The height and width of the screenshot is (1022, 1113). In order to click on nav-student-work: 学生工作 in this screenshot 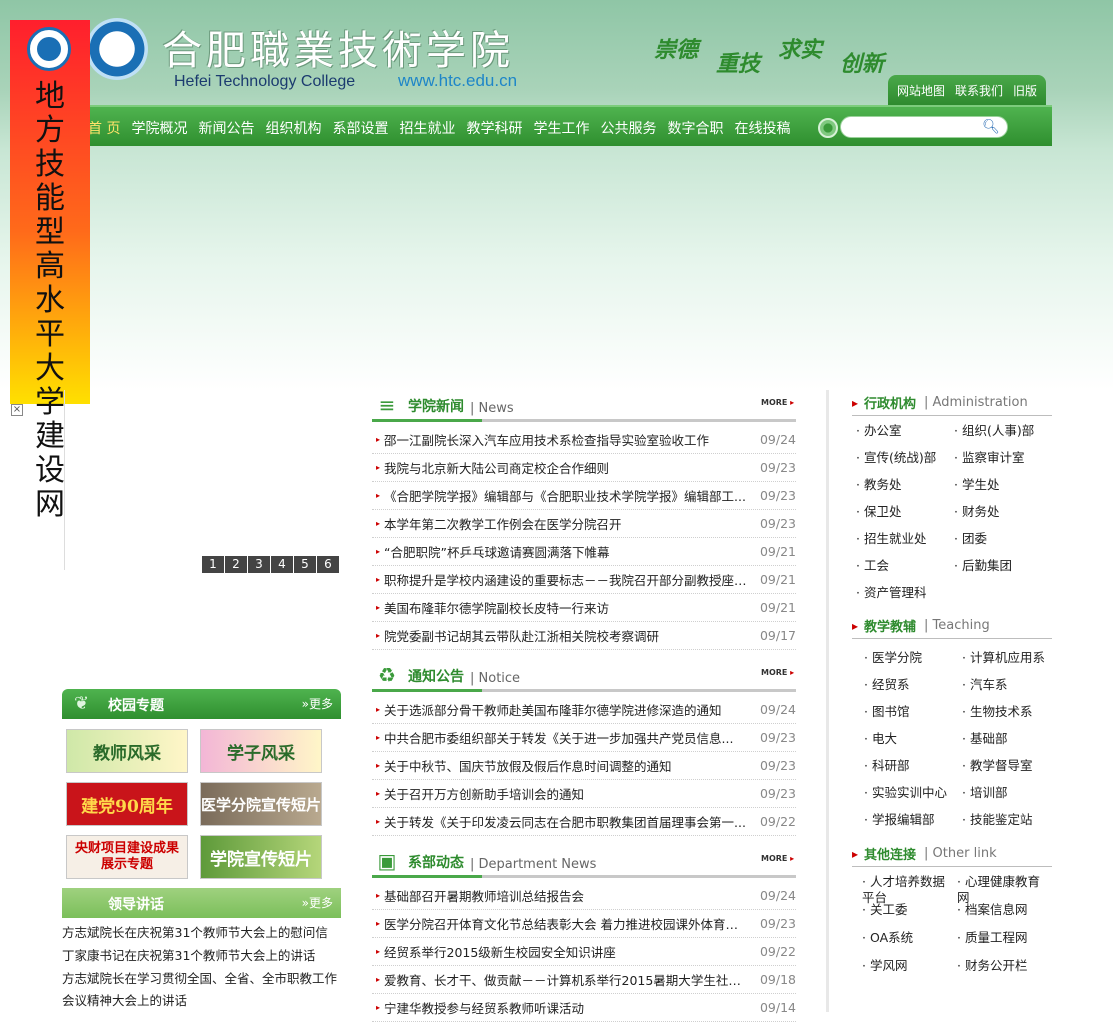, I will do `click(561, 128)`.